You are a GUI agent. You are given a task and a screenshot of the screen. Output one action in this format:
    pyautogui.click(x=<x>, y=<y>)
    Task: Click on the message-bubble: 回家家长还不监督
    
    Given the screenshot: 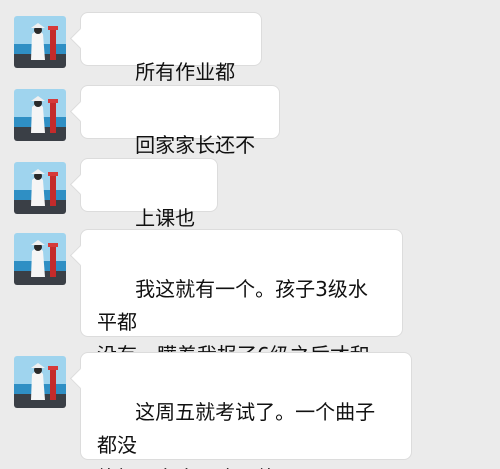 What is the action you would take?
    pyautogui.click(x=180, y=137)
    